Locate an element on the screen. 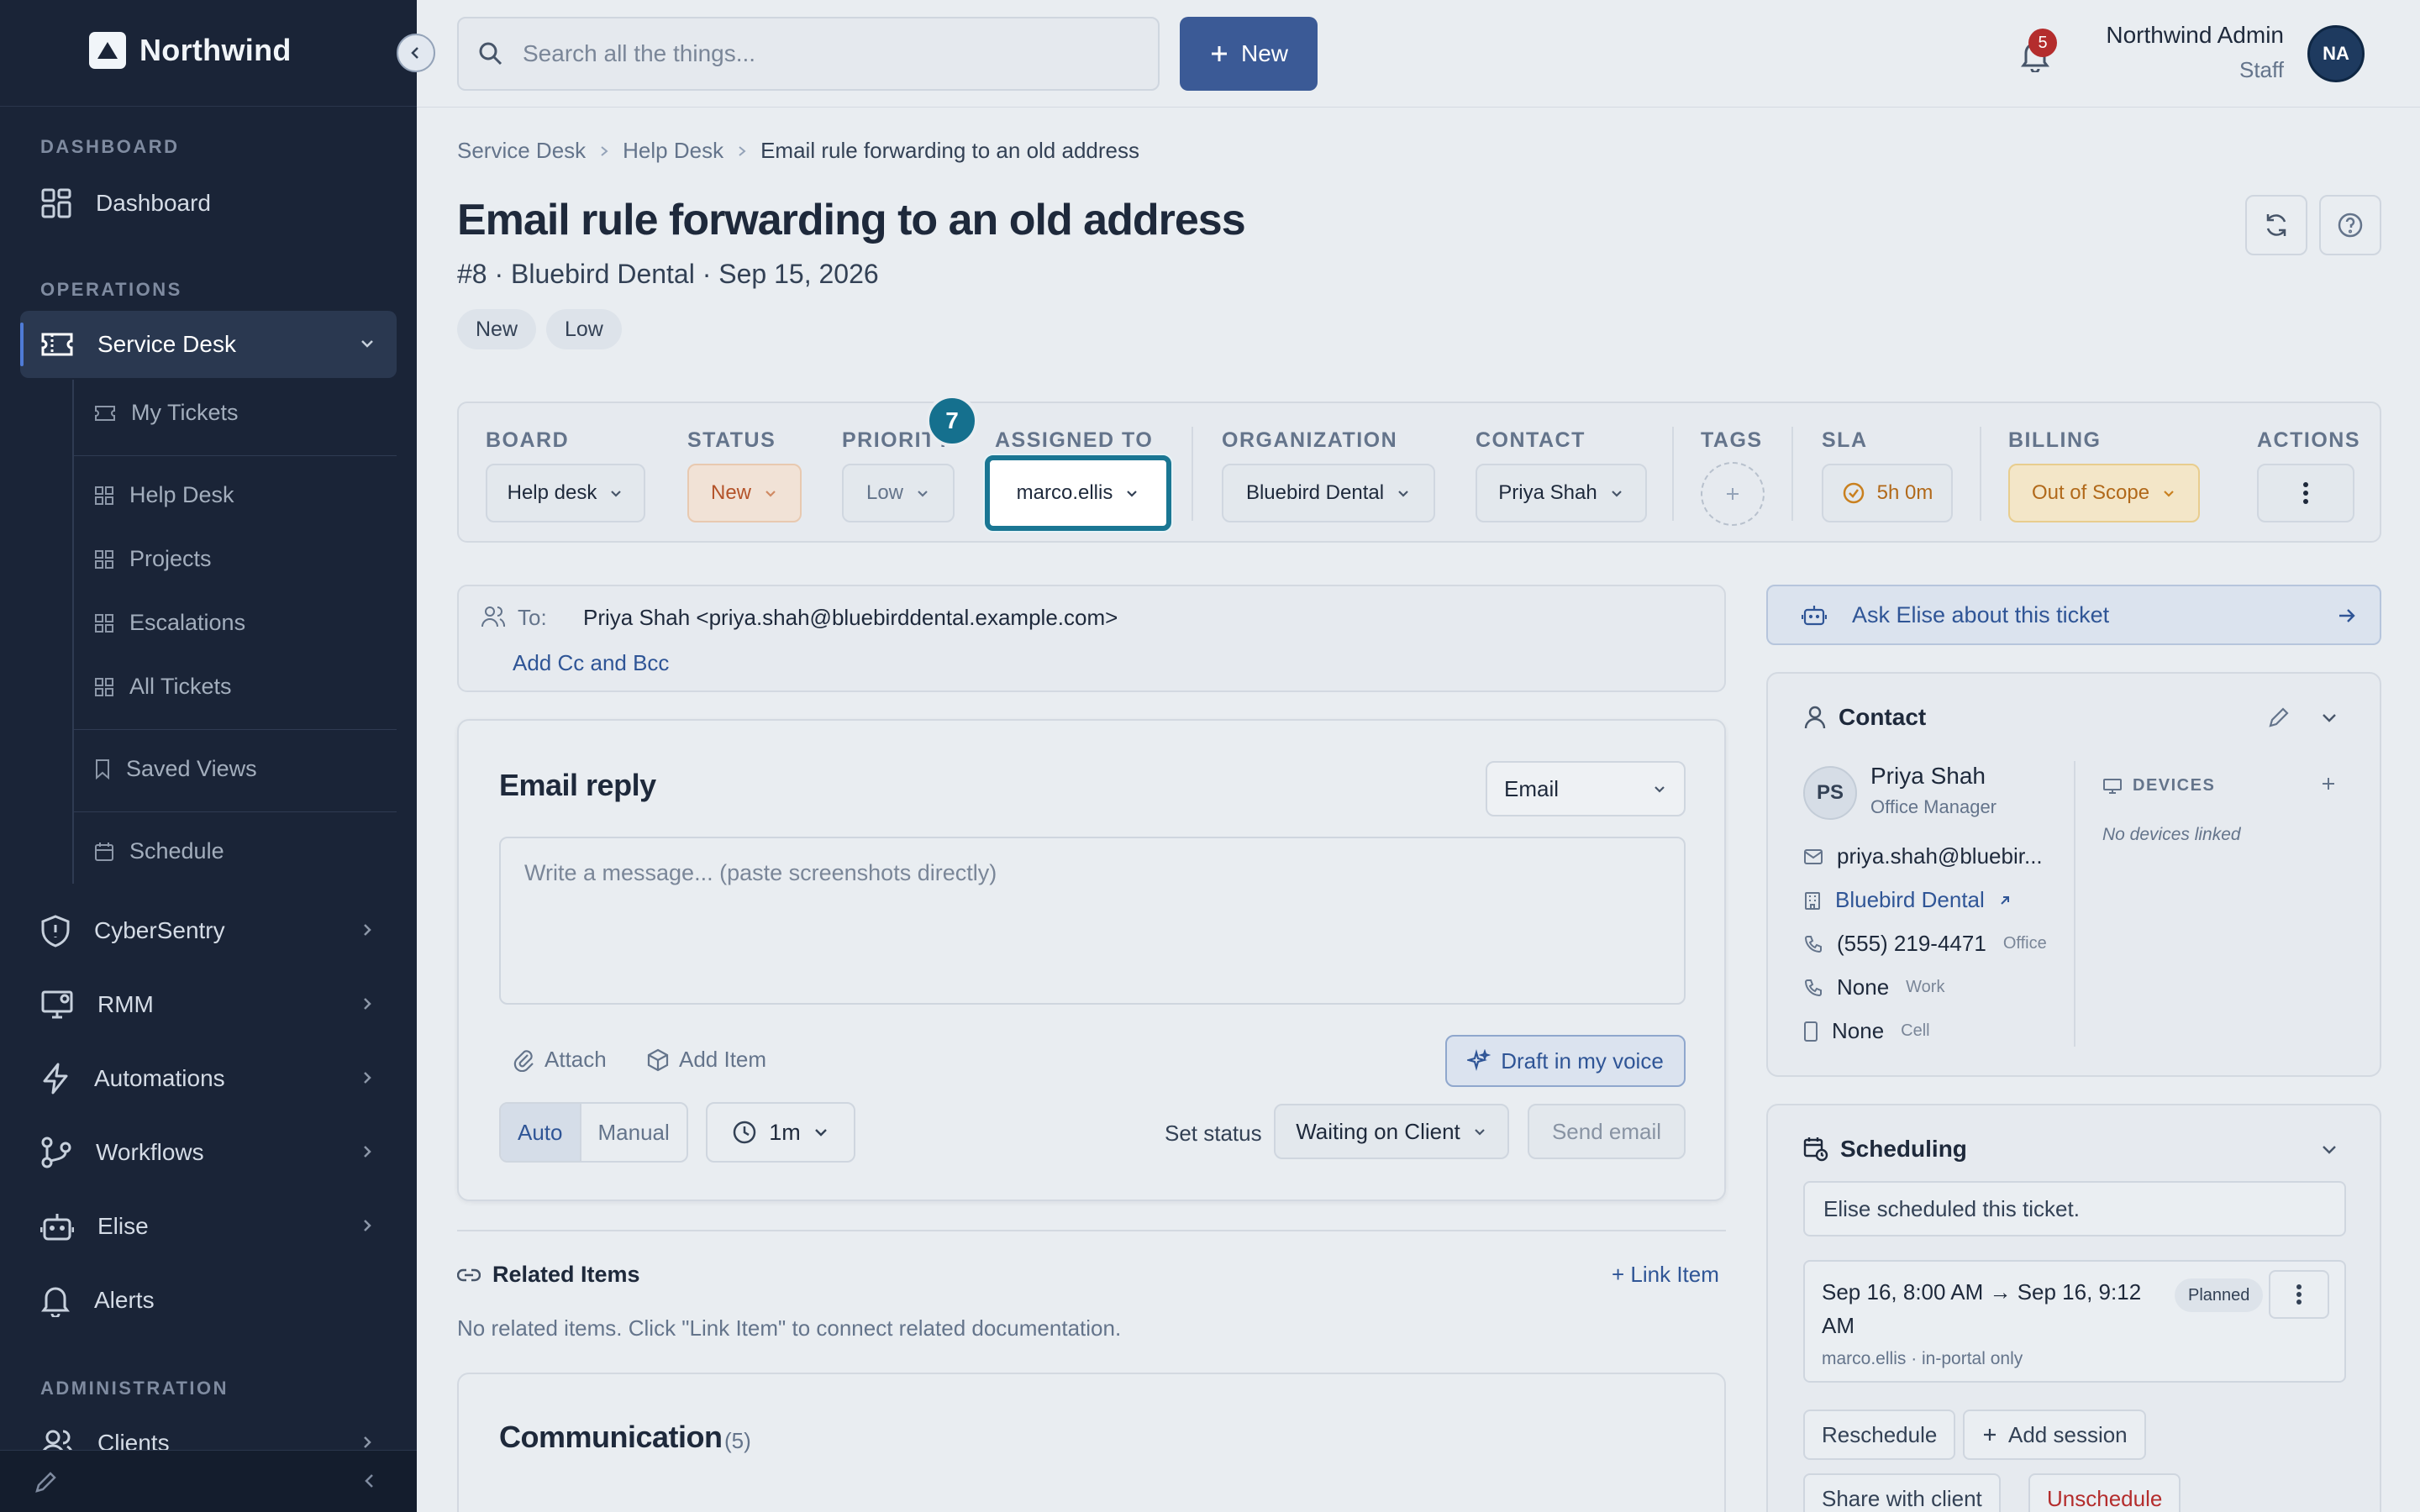 The image size is (2420, 1512). new-button: New is located at coordinates (1249, 54).